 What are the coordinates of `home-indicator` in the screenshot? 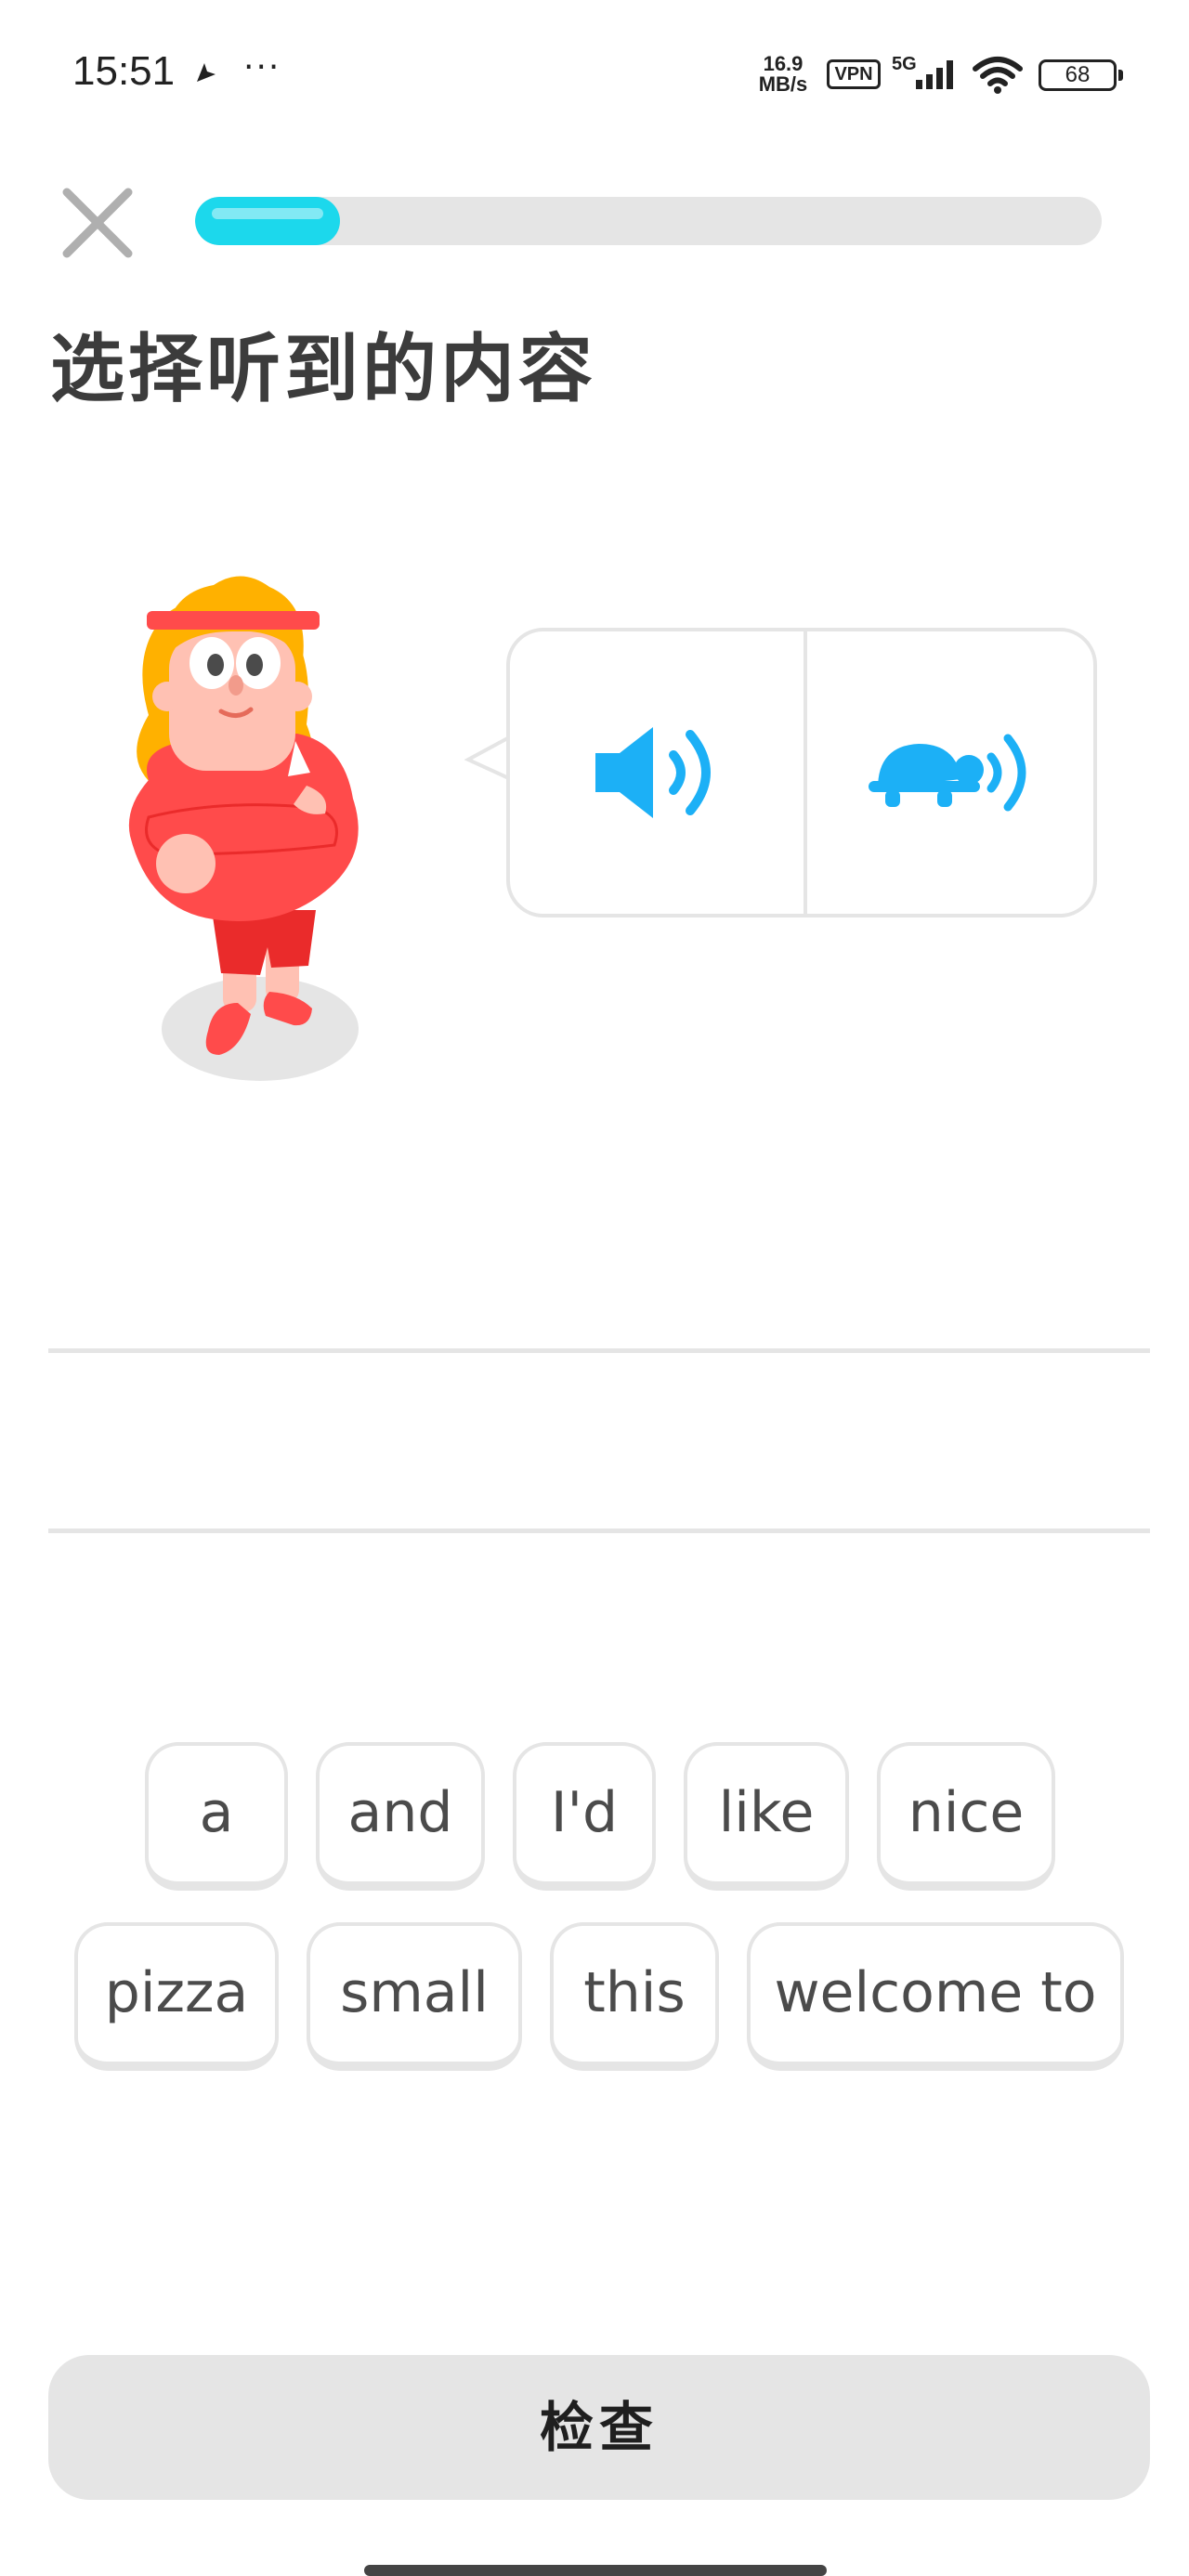 It's located at (595, 2570).